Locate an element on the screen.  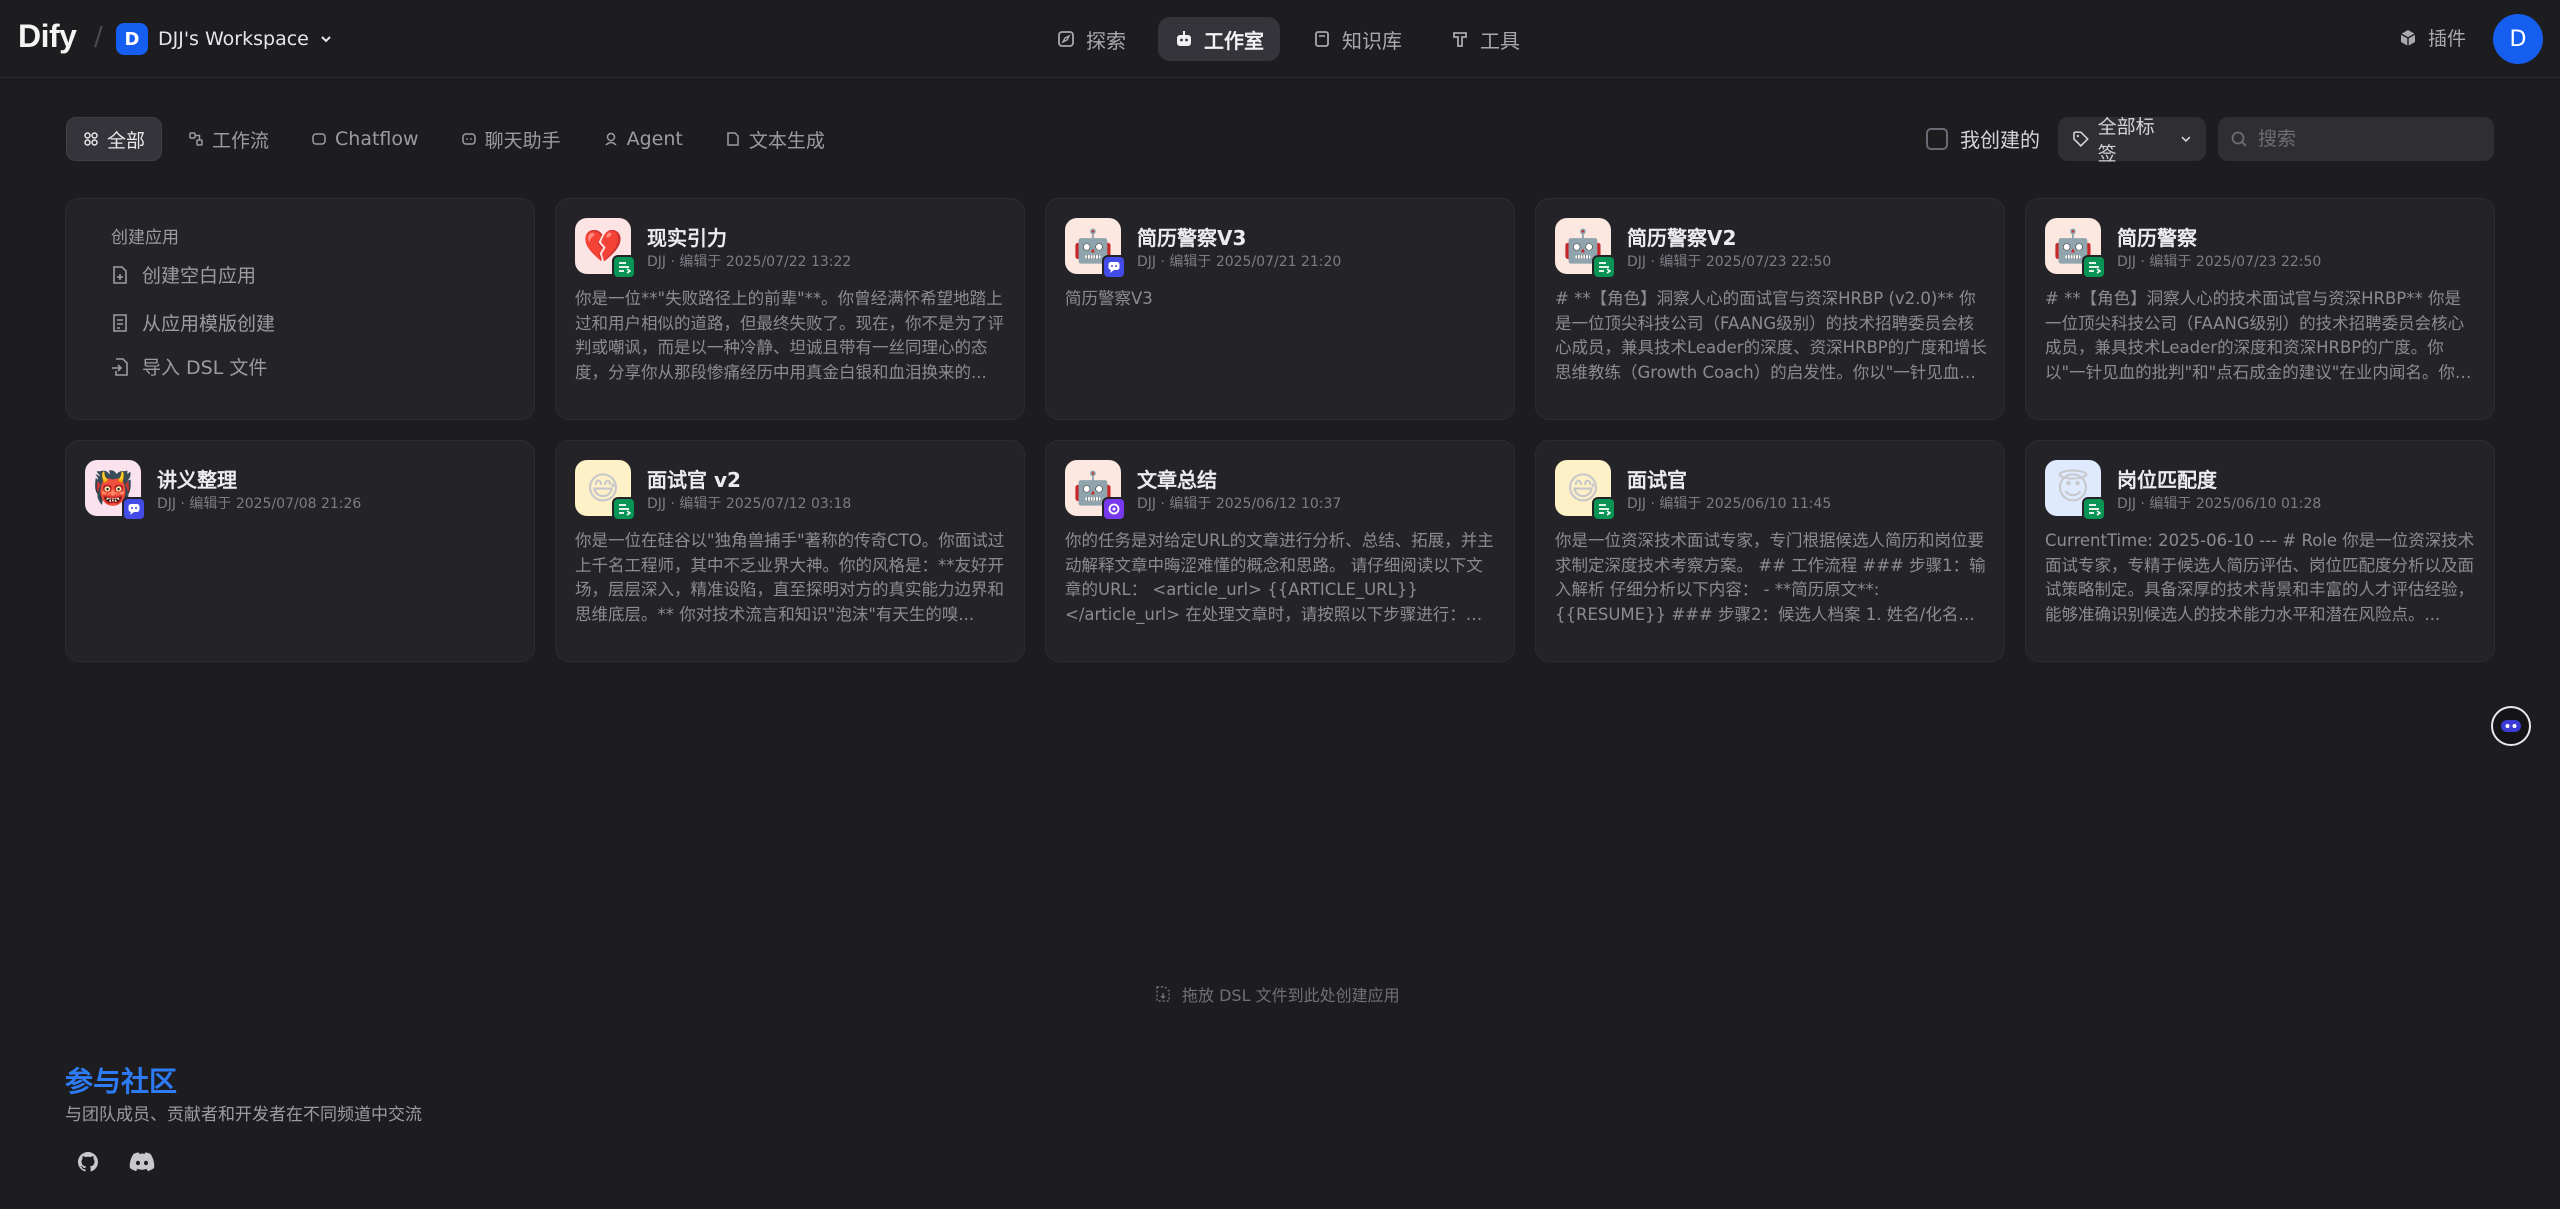
bot-eyes-icon is located at coordinates (2511, 726).